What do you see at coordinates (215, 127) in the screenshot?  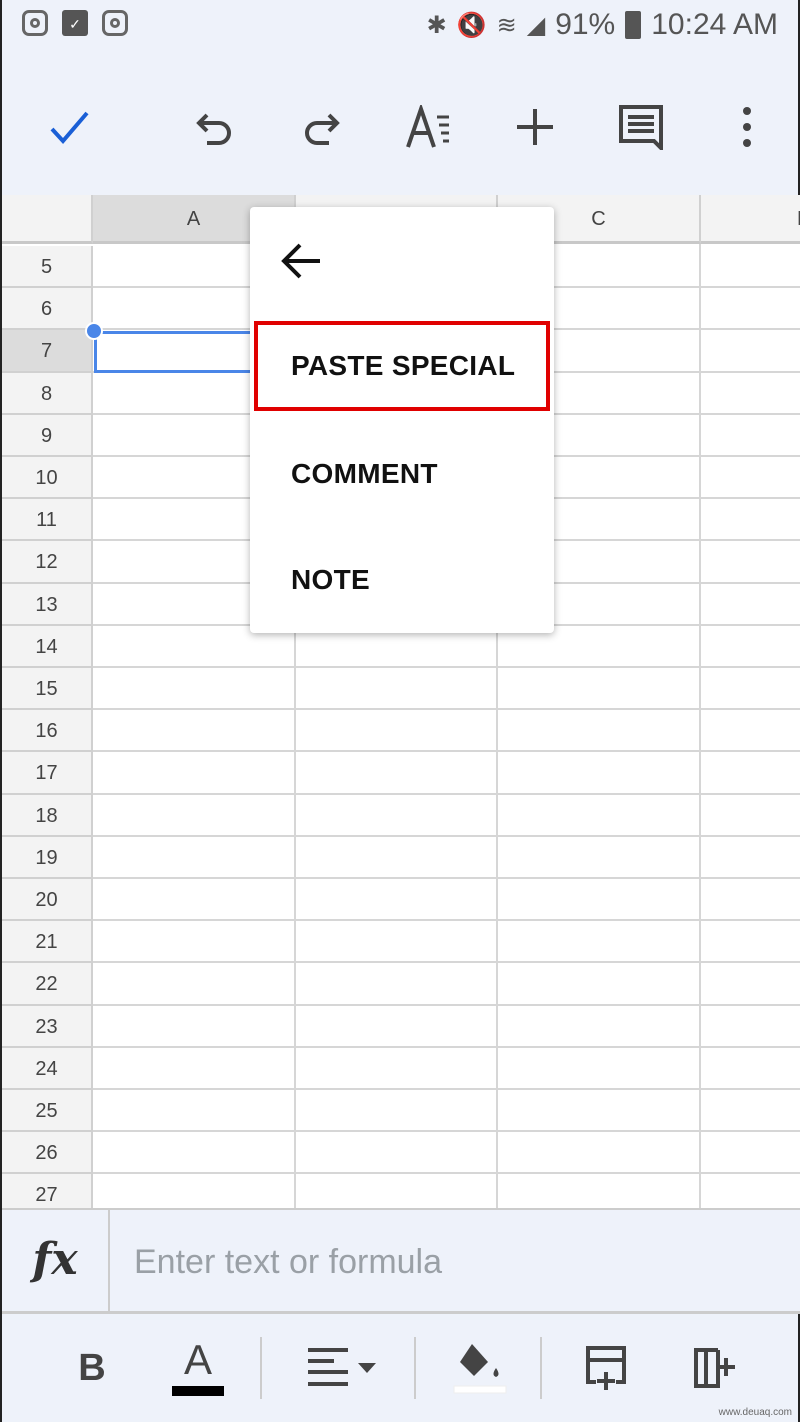 I see `undo-icon` at bounding box center [215, 127].